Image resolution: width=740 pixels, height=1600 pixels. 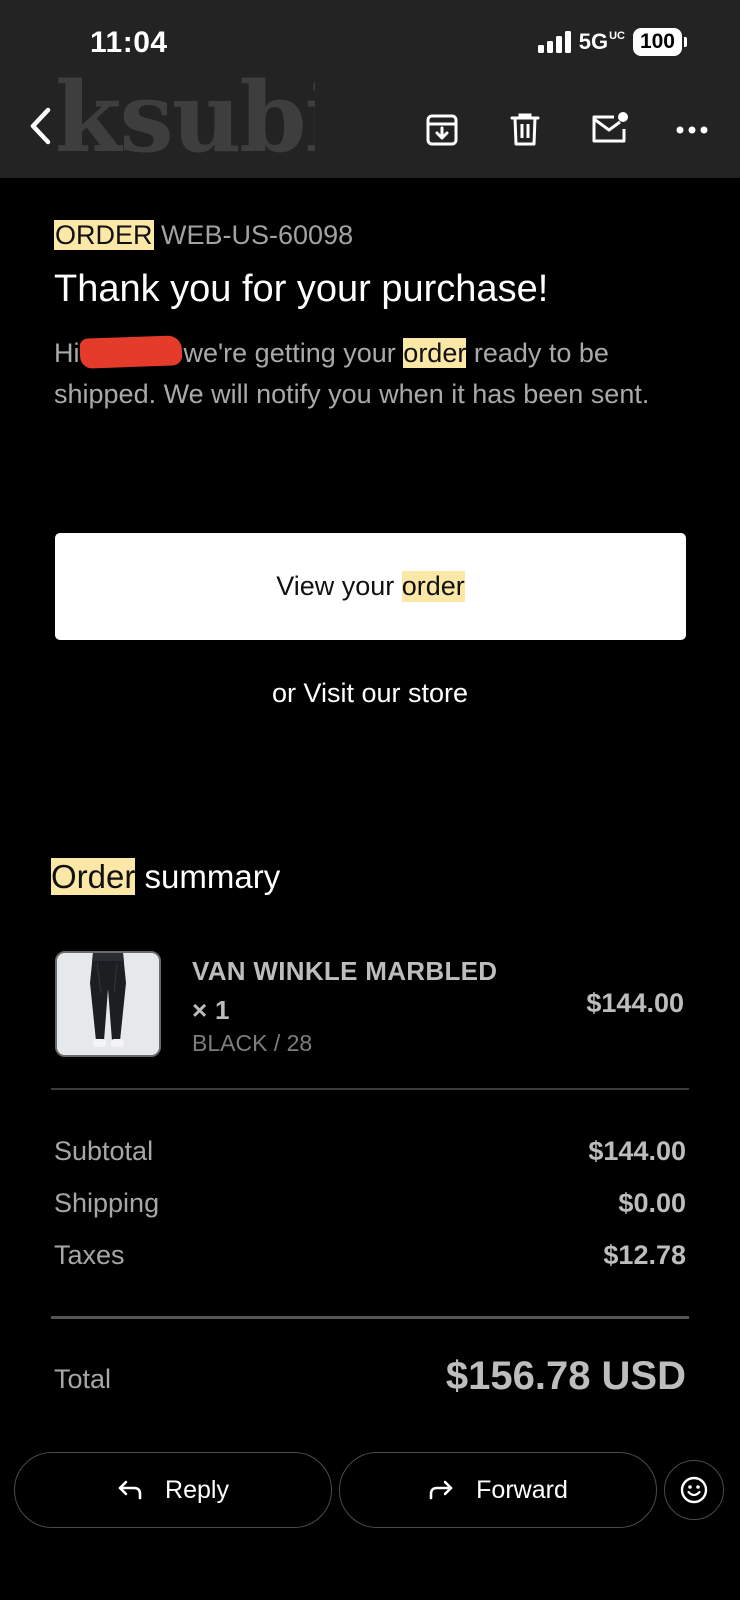 What do you see at coordinates (644, 1255) in the screenshot?
I see `taxes-value: $12.78` at bounding box center [644, 1255].